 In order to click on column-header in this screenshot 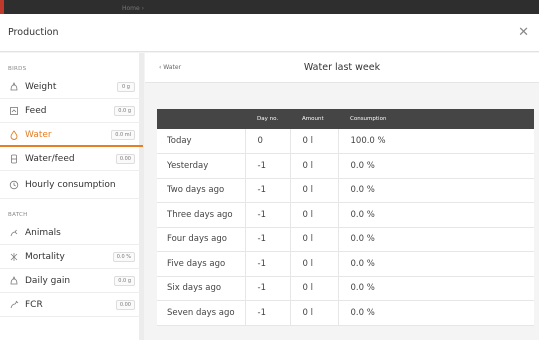, I will do `click(201, 119)`.